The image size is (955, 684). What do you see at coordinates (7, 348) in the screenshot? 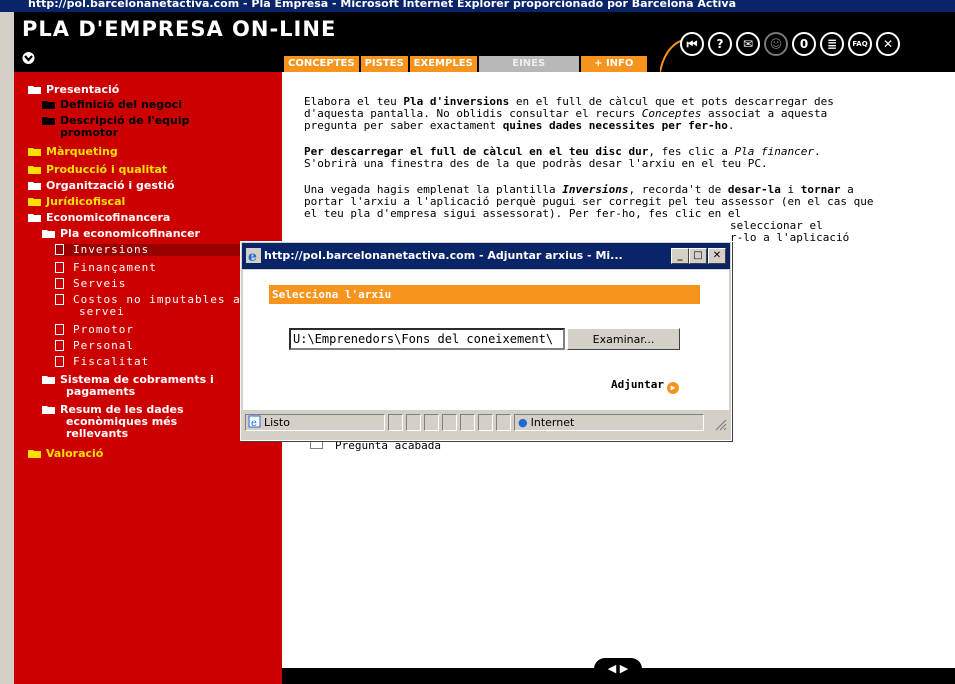
I see `browser-left-edge` at bounding box center [7, 348].